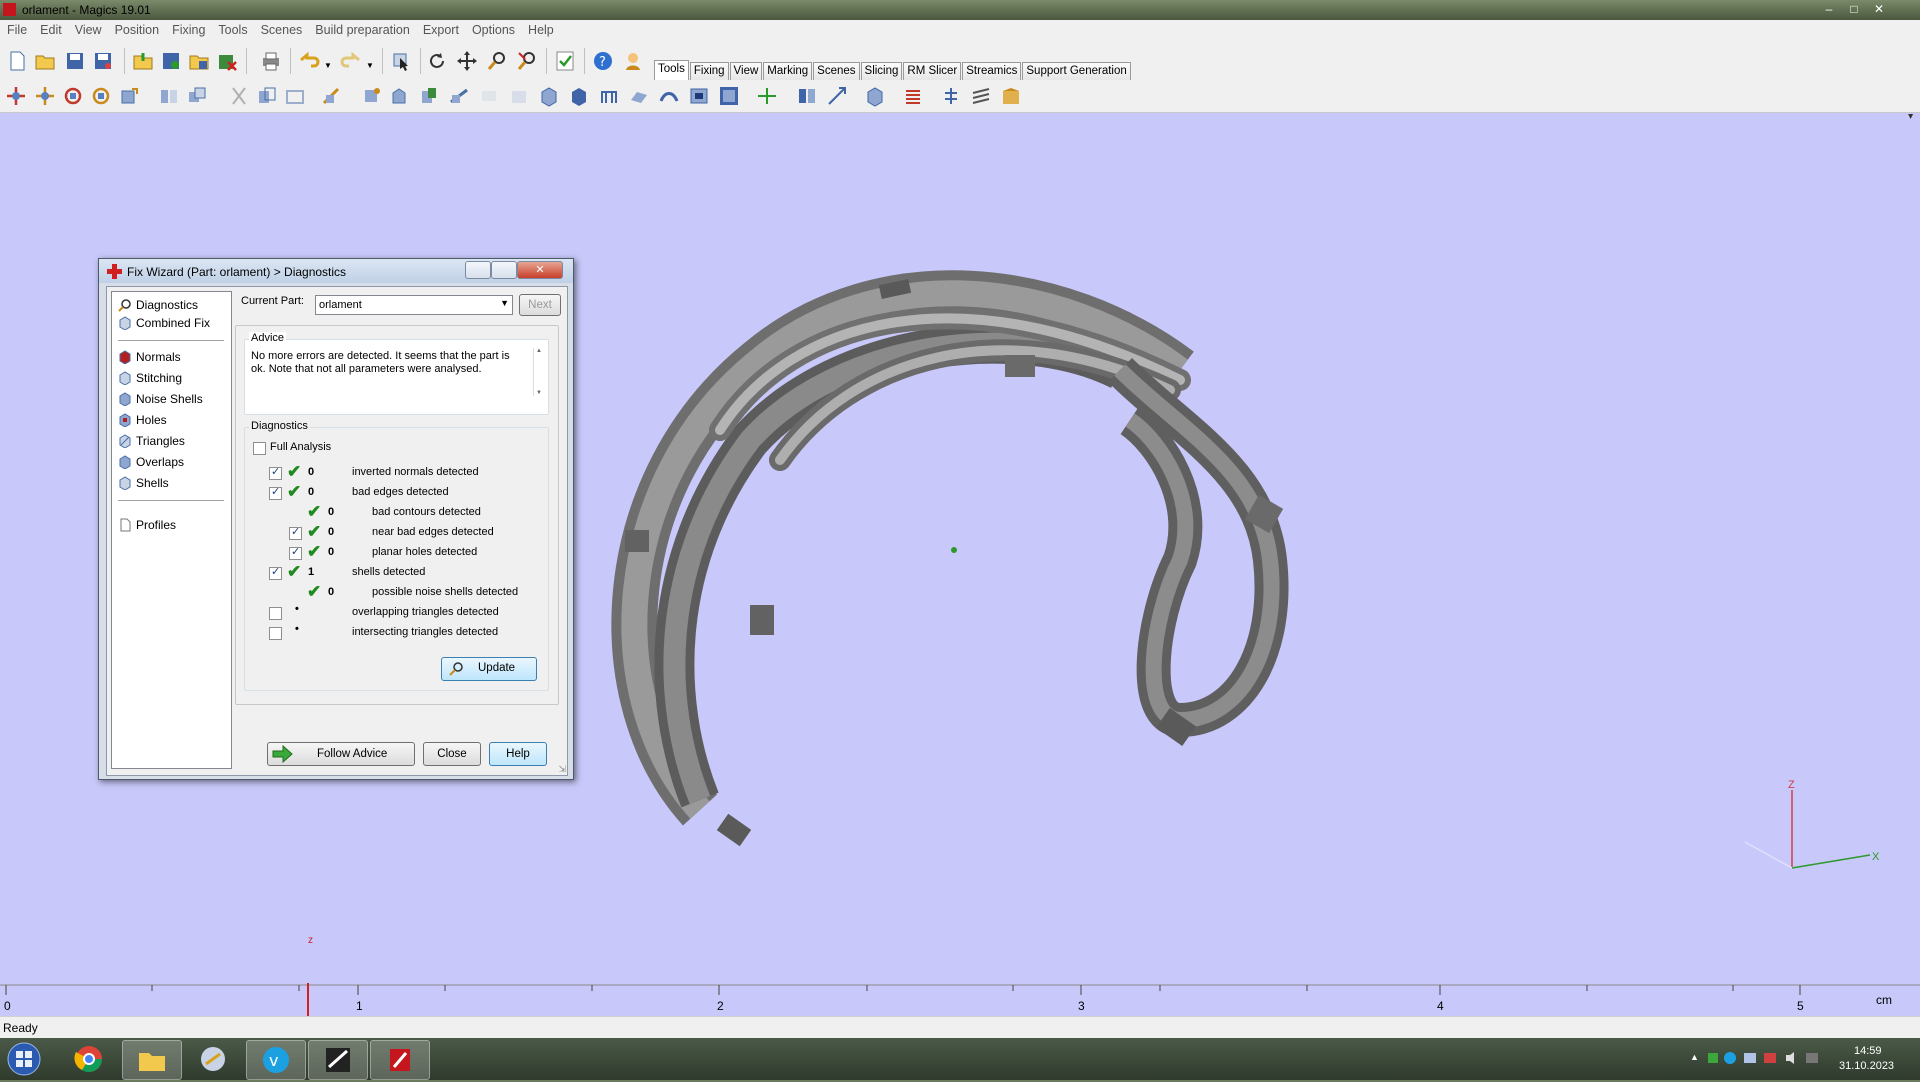  Describe the element at coordinates (227, 61) in the screenshot. I see `unload-part-icon` at that location.